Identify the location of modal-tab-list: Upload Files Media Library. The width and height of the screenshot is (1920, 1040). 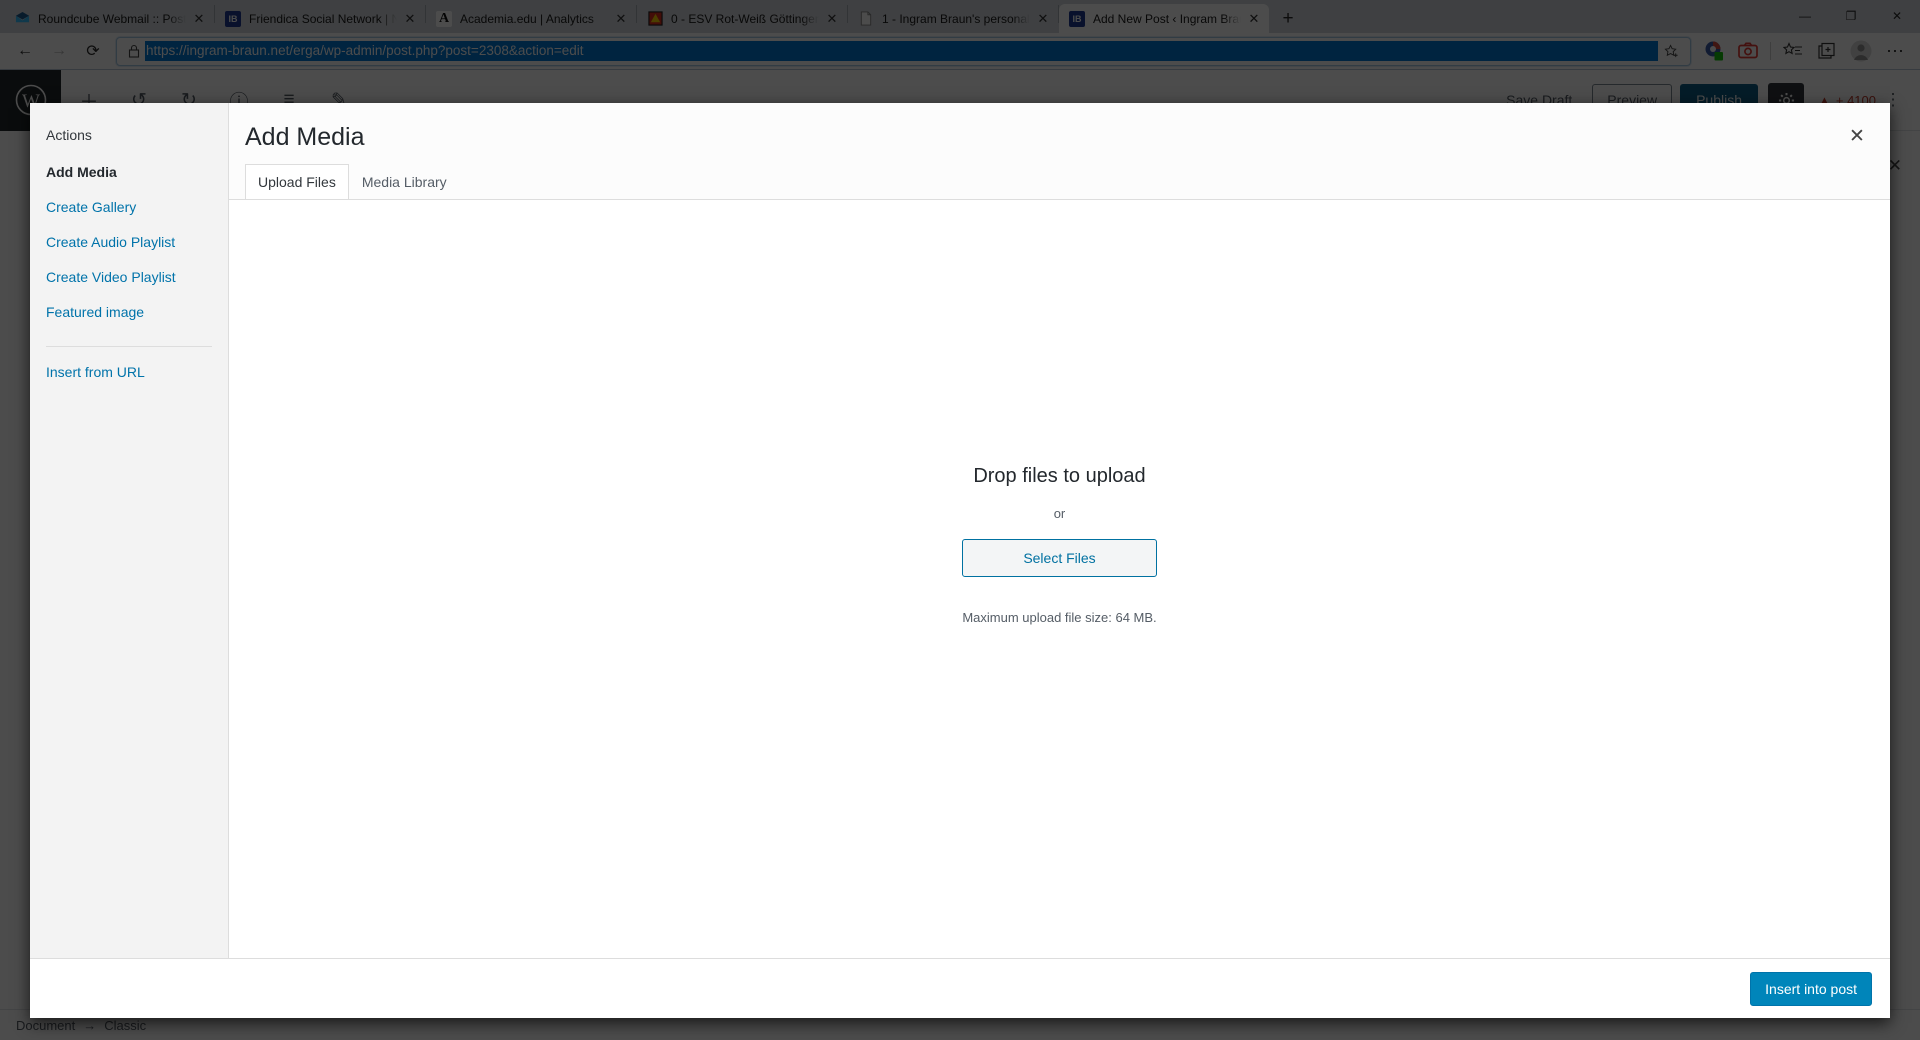
(1067, 181).